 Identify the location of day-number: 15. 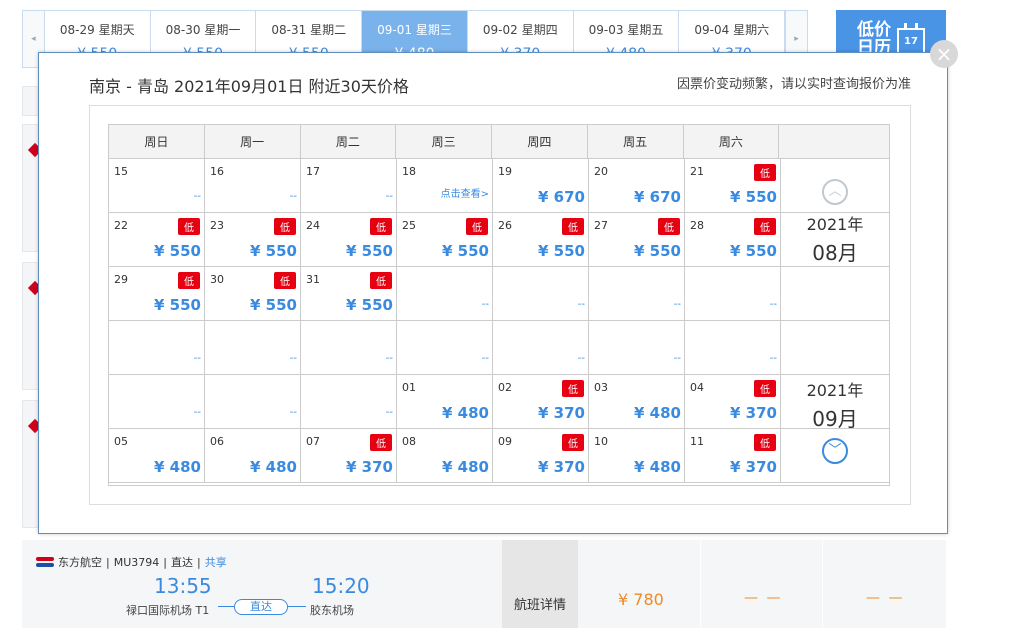
(121, 171).